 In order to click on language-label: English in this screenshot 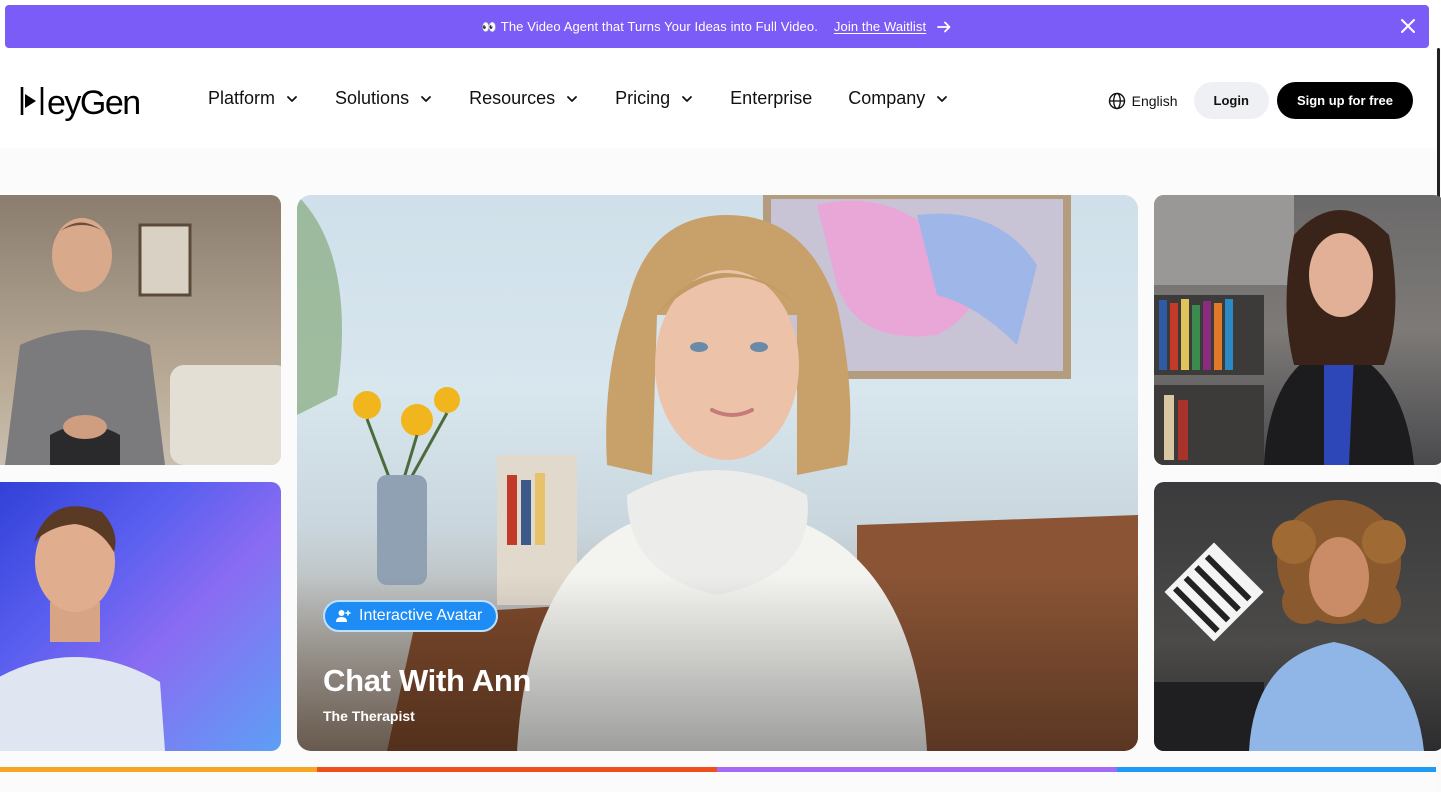, I will do `click(1154, 100)`.